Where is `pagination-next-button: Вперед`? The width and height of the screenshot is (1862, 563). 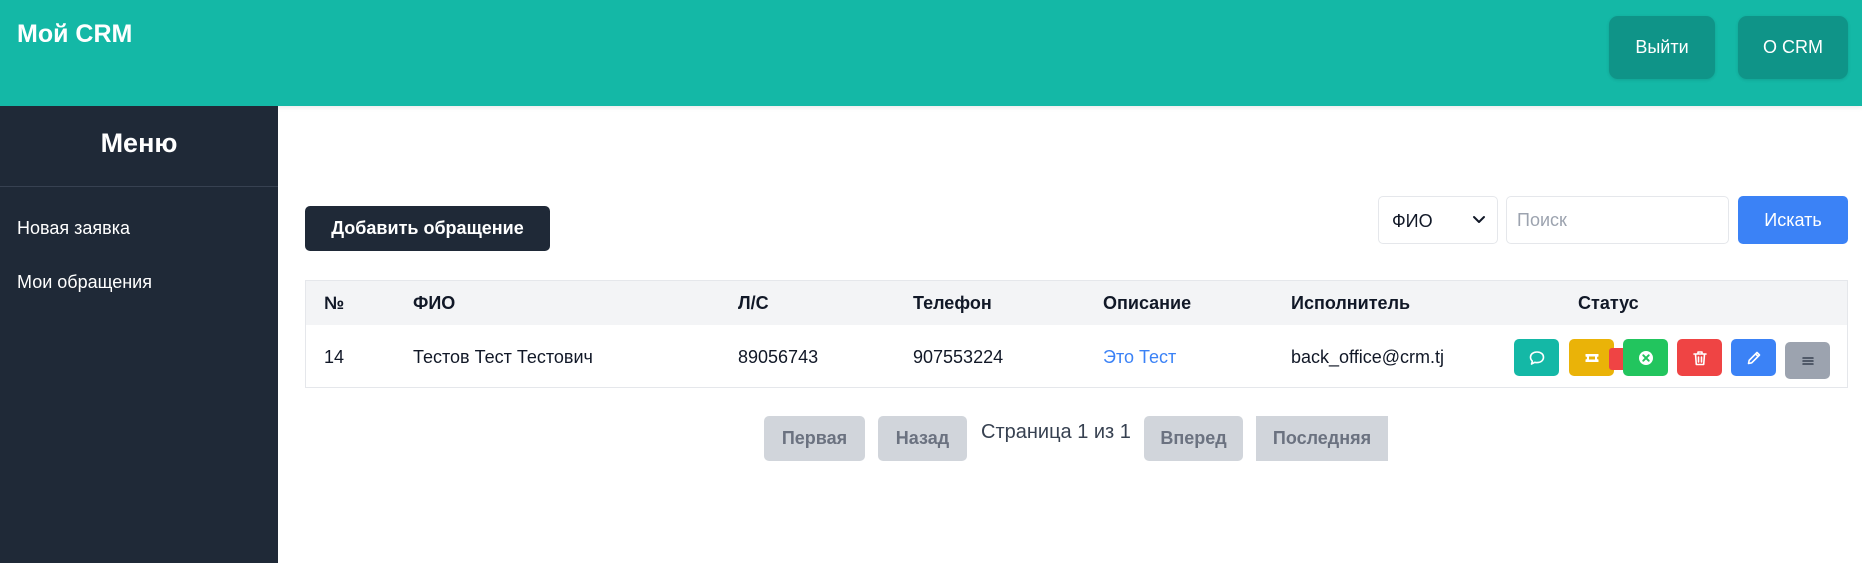 pagination-next-button: Вперед is located at coordinates (1193, 438).